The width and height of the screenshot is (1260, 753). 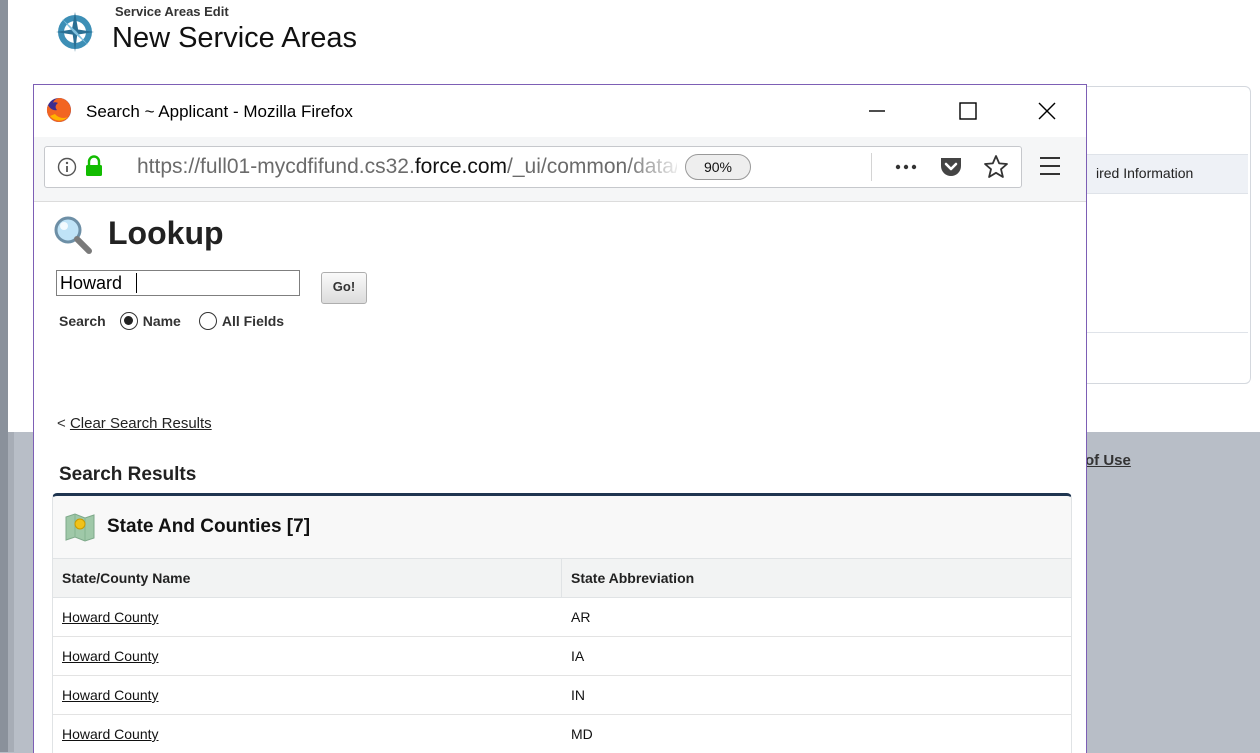 What do you see at coordinates (1166, 332) in the screenshot?
I see `panel-divider` at bounding box center [1166, 332].